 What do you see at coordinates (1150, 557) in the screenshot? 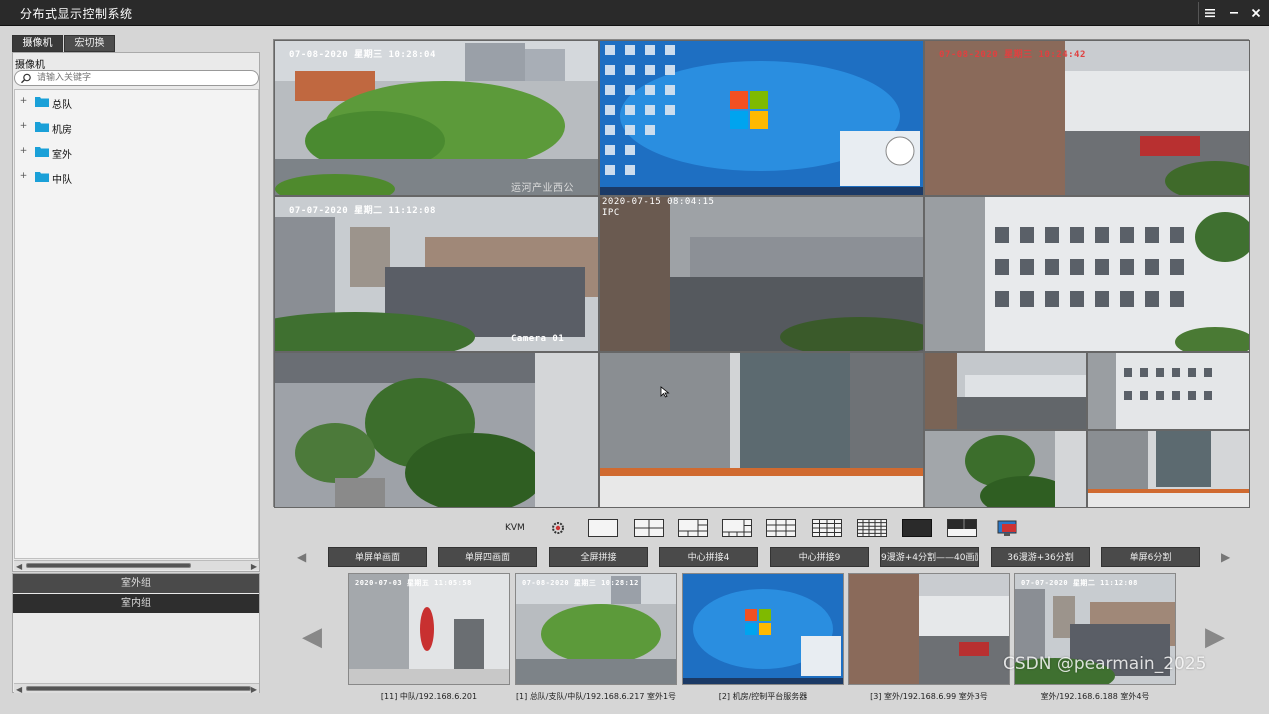
I see `mode-button-8: 单屏6分割` at bounding box center [1150, 557].